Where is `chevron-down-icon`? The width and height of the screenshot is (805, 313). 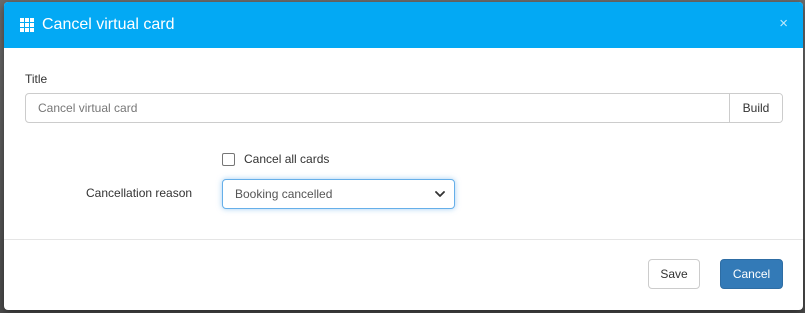 chevron-down-icon is located at coordinates (440, 194).